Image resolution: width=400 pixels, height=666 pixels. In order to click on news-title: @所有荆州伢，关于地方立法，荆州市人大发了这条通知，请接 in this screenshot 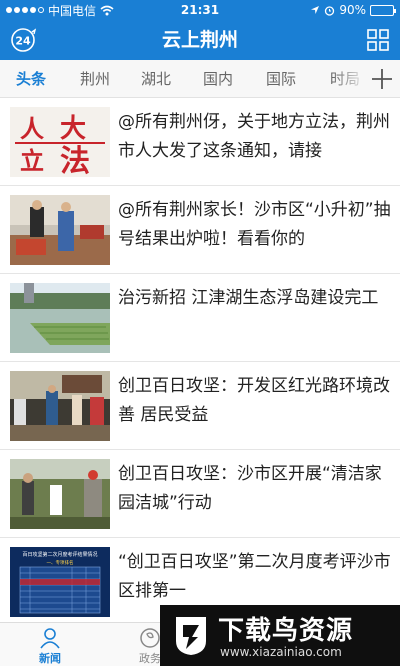, I will do `click(256, 141)`.